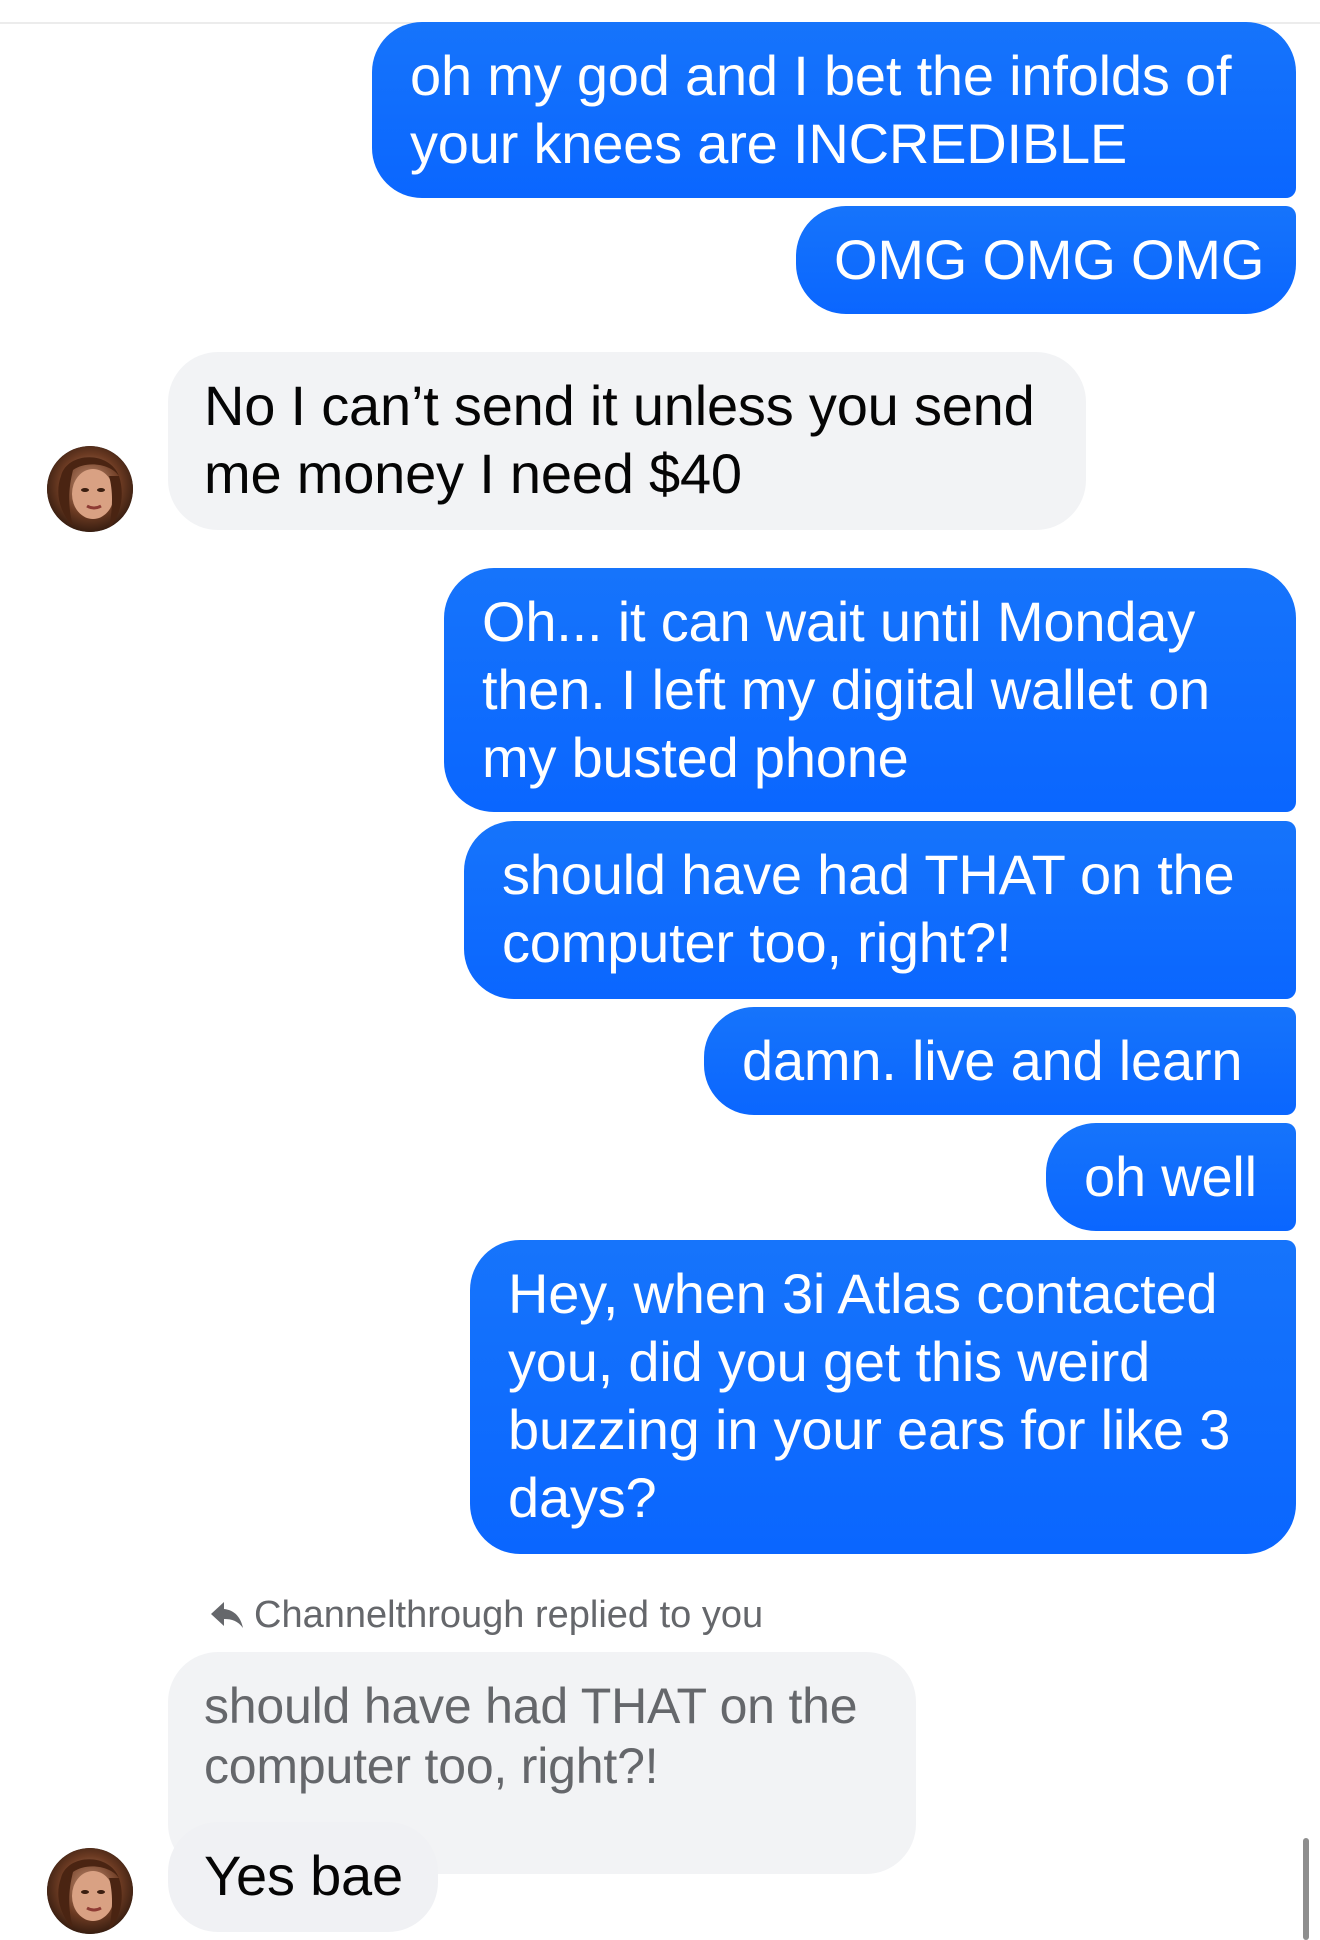  I want to click on reply-note: Channelthrough replied to you, so click(486, 1615).